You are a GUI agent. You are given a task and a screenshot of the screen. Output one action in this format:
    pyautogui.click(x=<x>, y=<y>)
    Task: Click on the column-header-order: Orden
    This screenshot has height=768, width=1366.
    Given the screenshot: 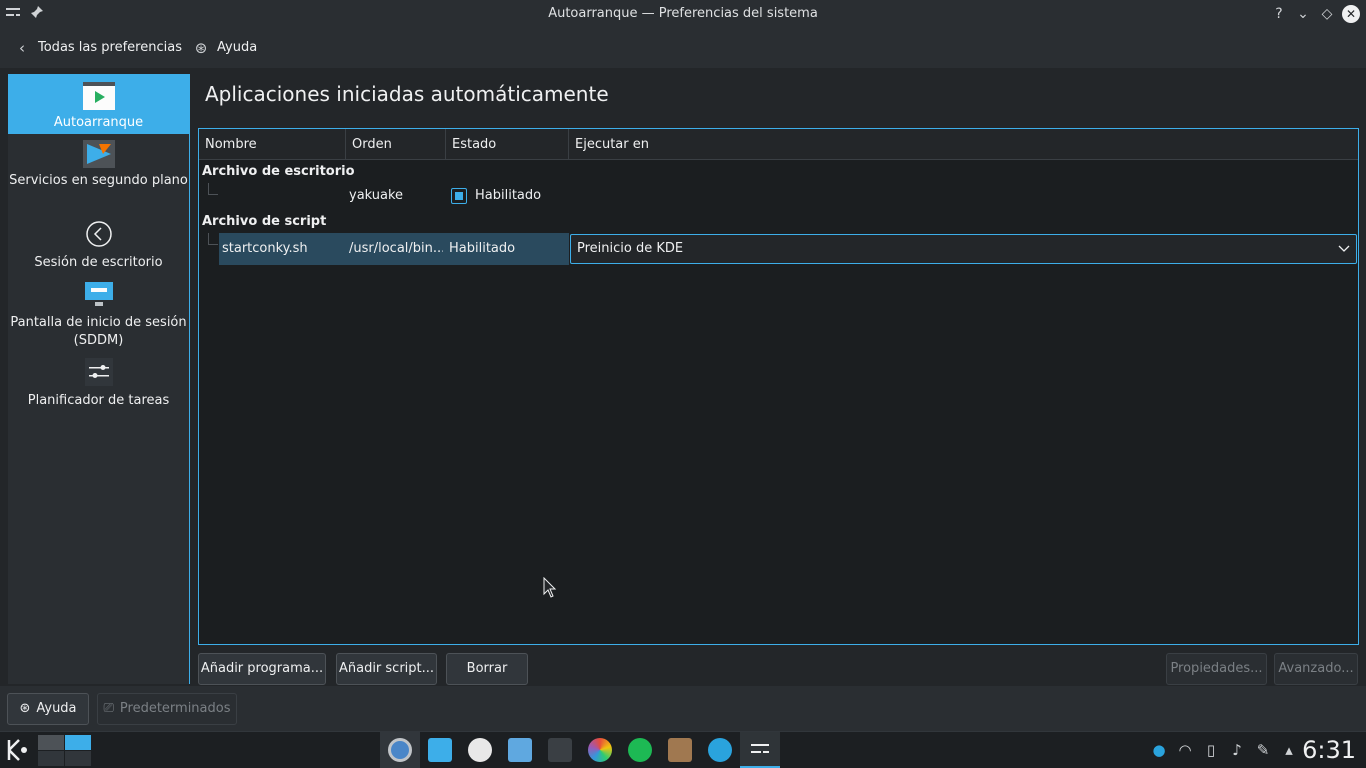 What is the action you would take?
    pyautogui.click(x=396, y=144)
    